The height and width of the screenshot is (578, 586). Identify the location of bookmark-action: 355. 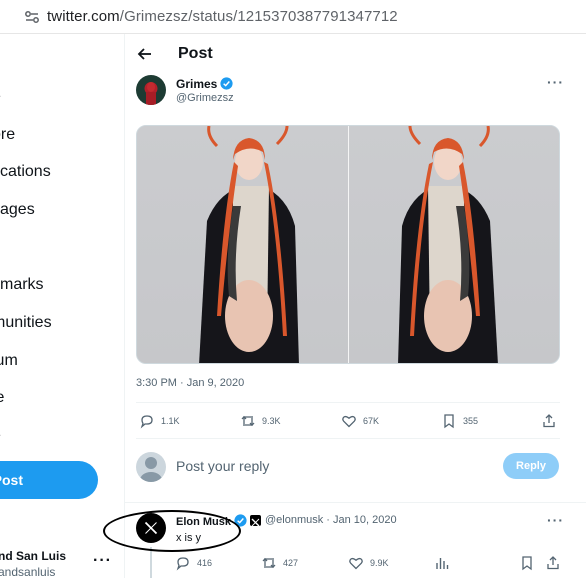
(459, 421).